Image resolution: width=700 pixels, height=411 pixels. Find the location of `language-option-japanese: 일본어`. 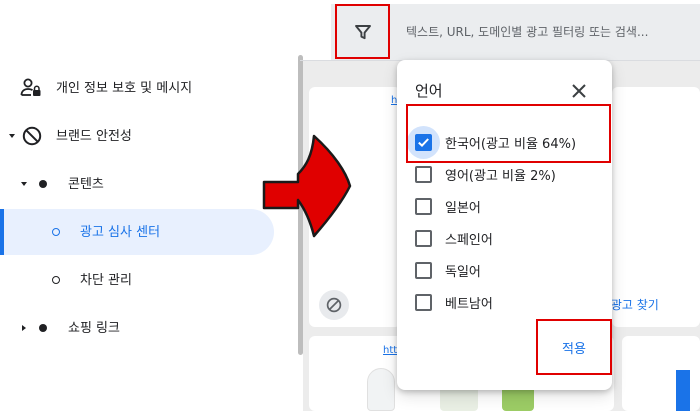

language-option-japanese: 일본어 is located at coordinates (448, 206).